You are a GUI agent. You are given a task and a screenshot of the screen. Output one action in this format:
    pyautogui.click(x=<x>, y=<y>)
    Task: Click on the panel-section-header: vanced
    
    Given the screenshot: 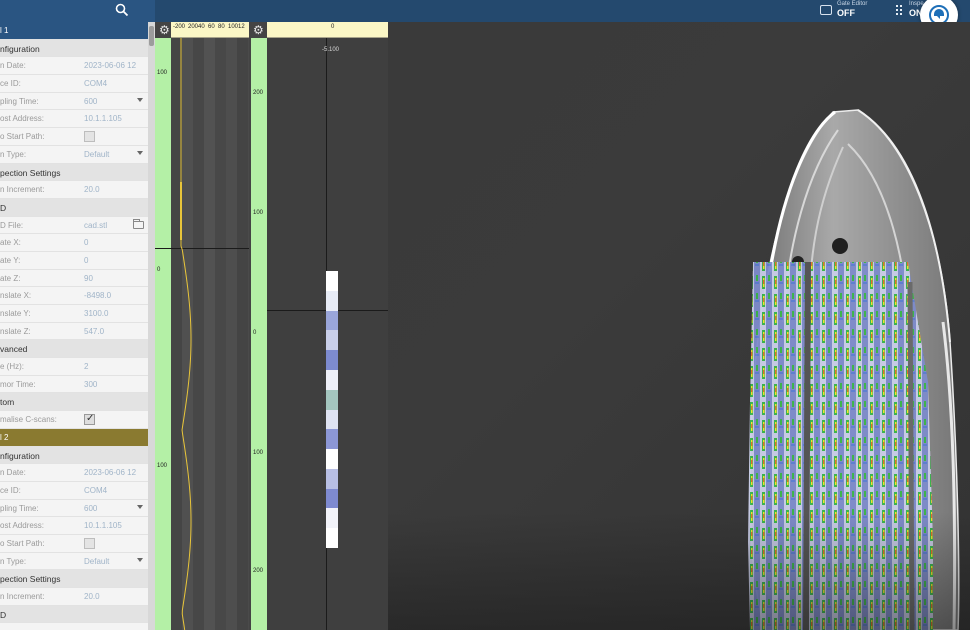 What is the action you would take?
    pyautogui.click(x=74, y=349)
    